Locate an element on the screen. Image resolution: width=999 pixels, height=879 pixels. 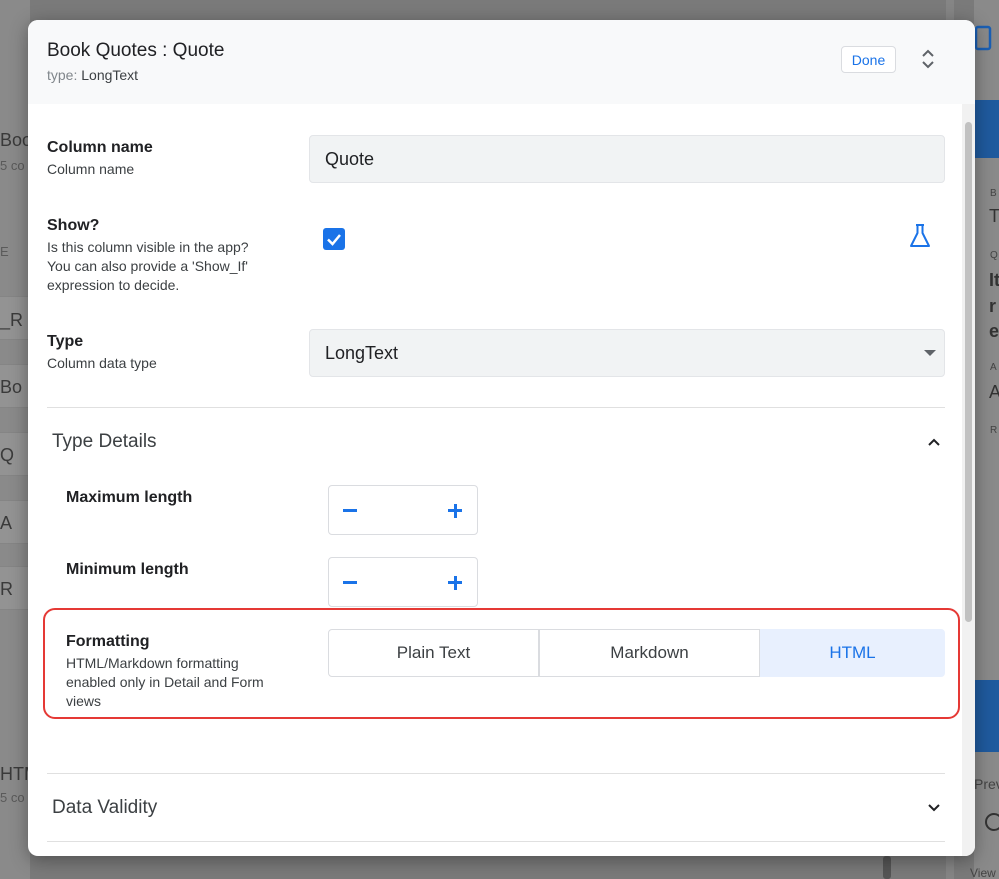
bg-text: Boo is located at coordinates (15, 140).